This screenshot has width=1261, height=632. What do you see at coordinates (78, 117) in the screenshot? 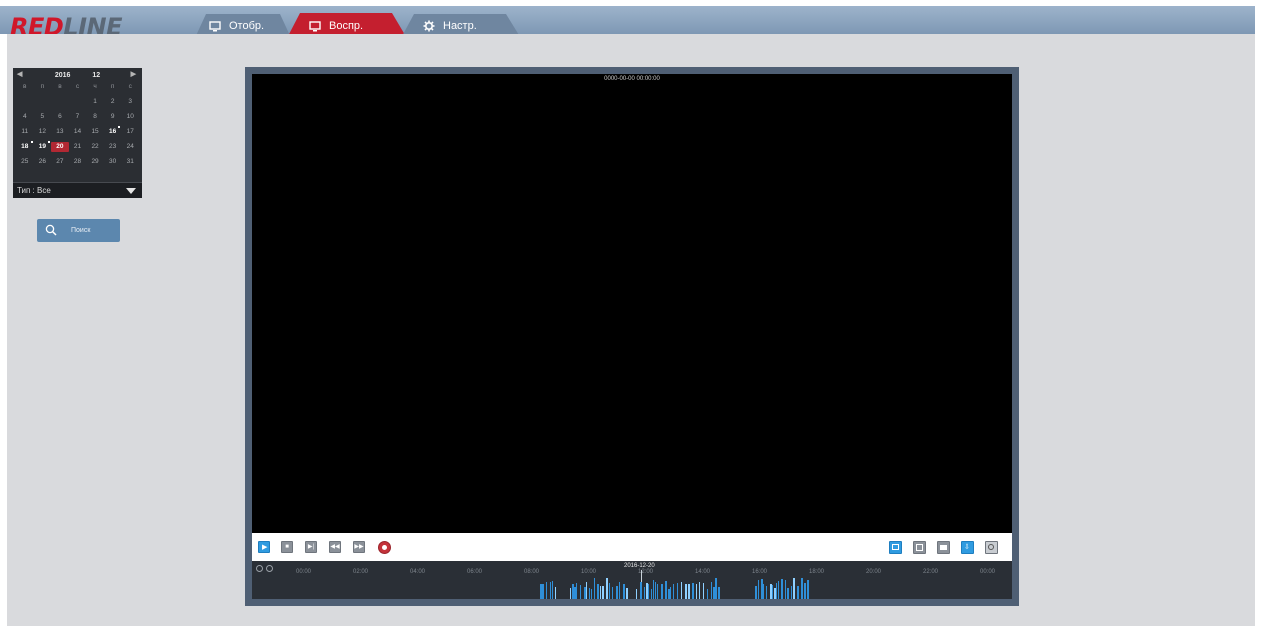
I see `calendar-day: 7` at bounding box center [78, 117].